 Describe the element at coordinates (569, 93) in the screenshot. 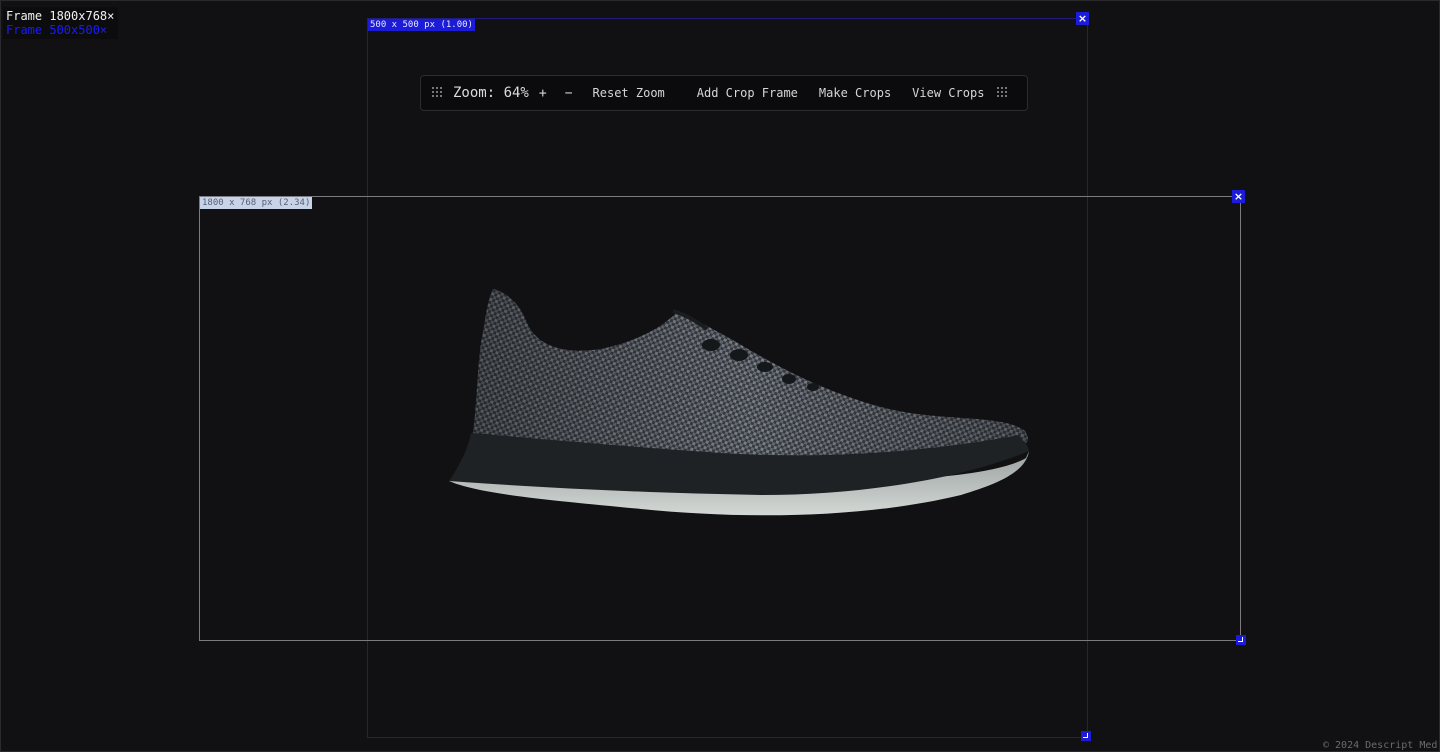

I see `zoom-out-button: −` at that location.